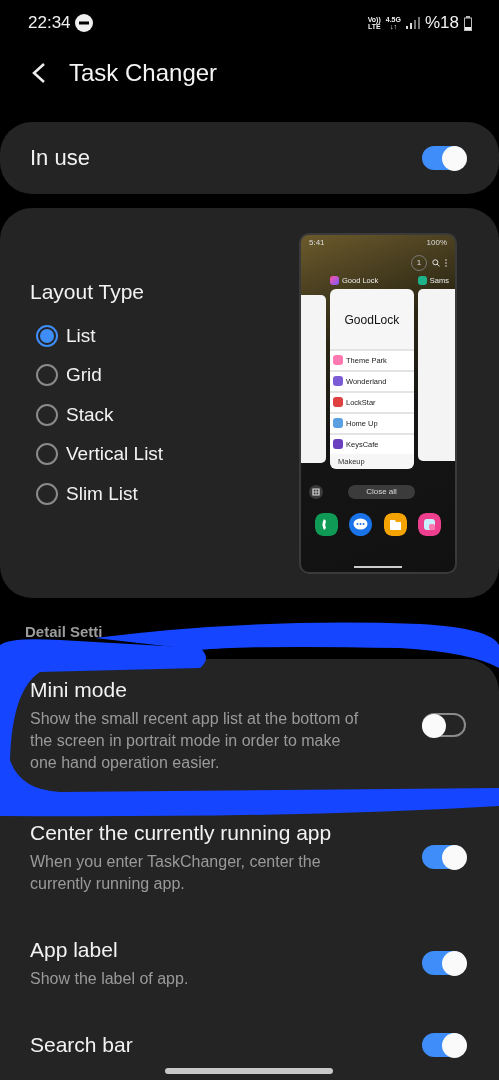  What do you see at coordinates (441, 23) in the screenshot?
I see `battery-percent: %18` at bounding box center [441, 23].